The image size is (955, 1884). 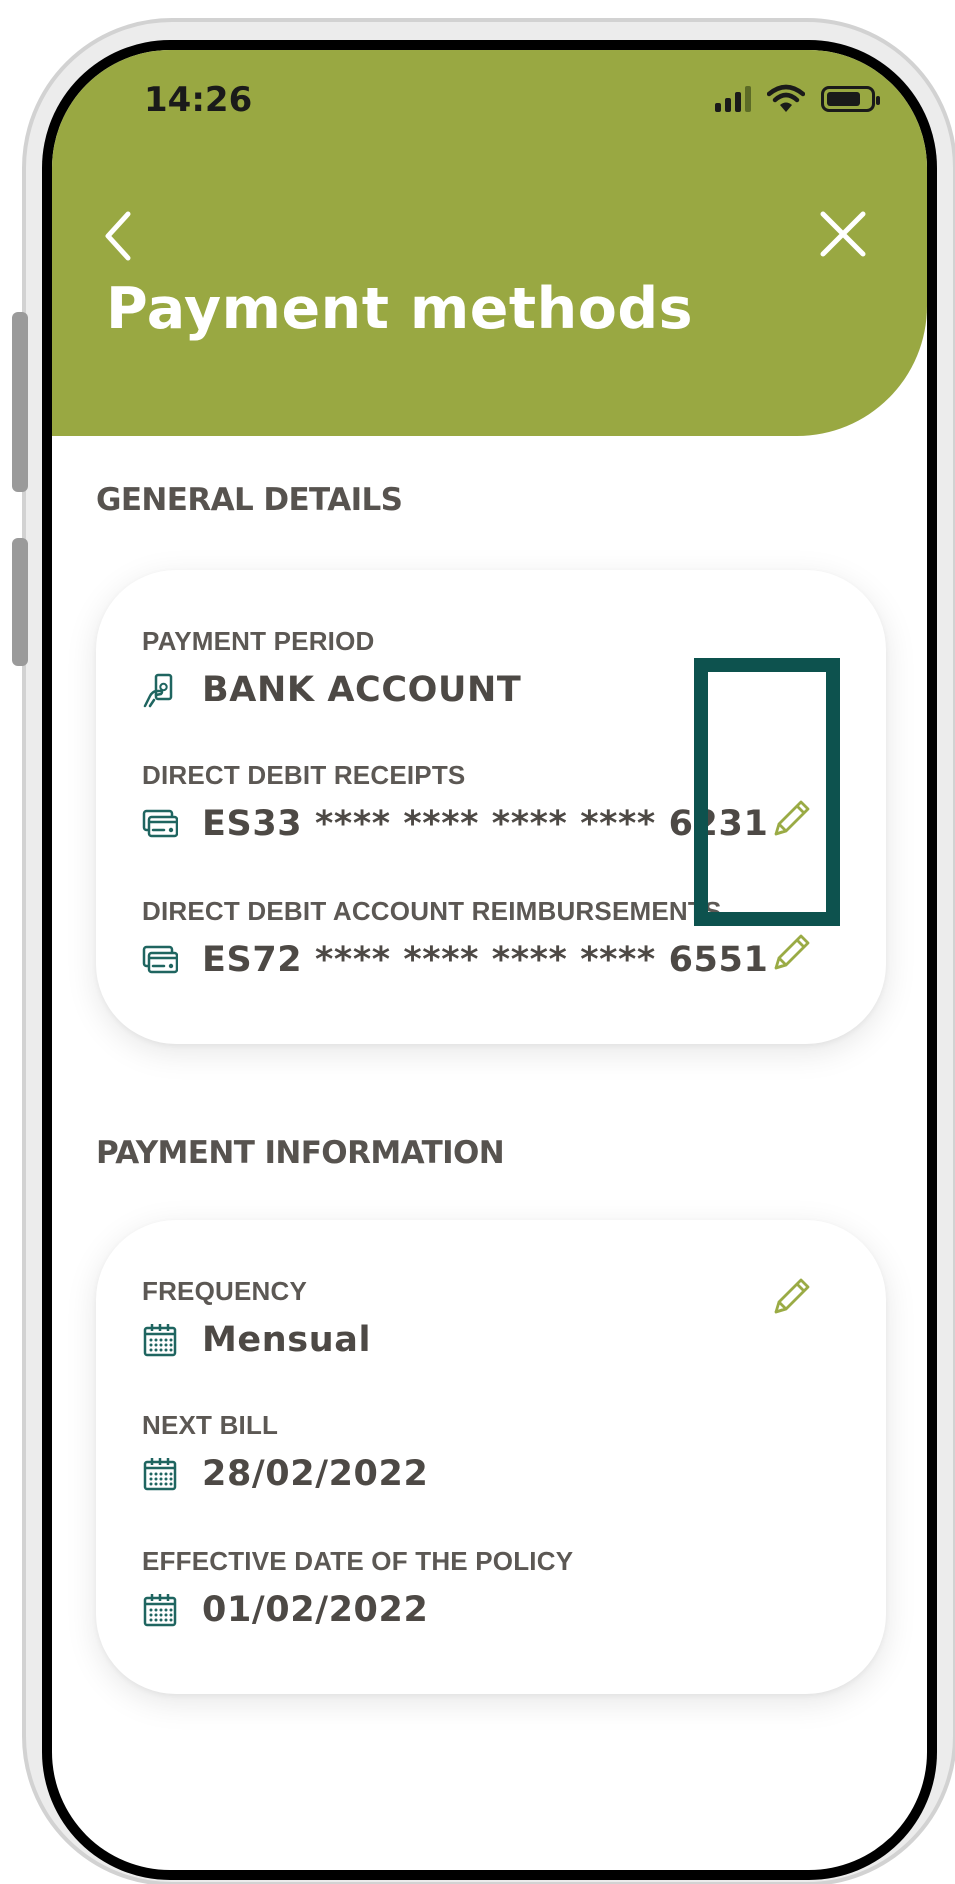 What do you see at coordinates (733, 99) in the screenshot?
I see `signal-icon` at bounding box center [733, 99].